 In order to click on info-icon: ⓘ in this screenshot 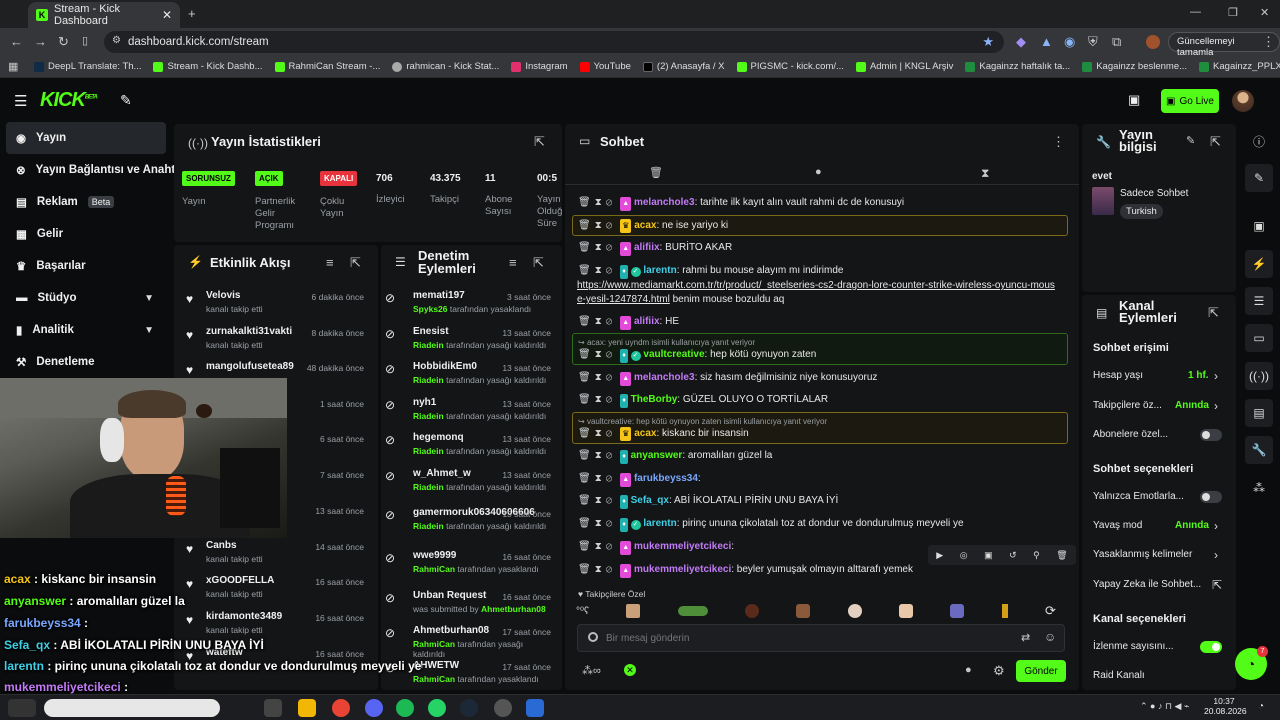, I will do `click(1259, 141)`.